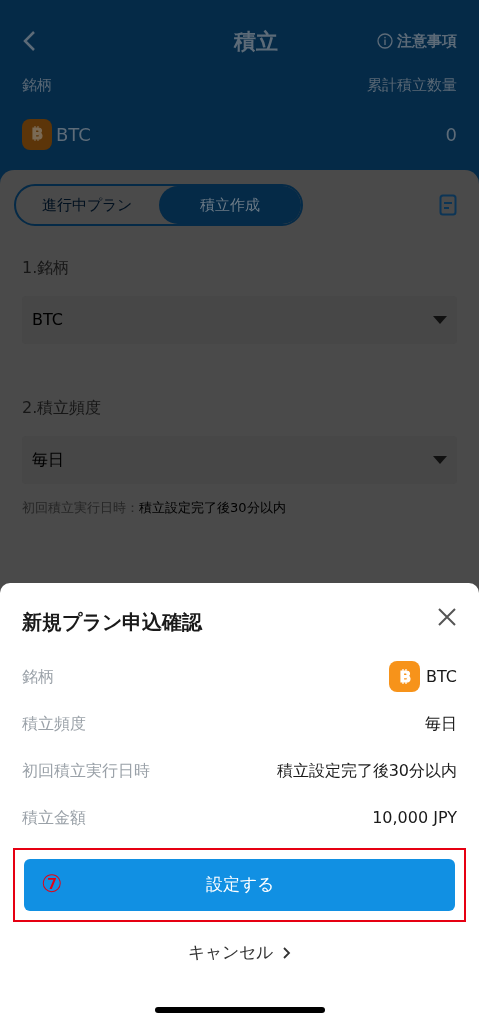  I want to click on row-label: 銘柄, so click(38, 676).